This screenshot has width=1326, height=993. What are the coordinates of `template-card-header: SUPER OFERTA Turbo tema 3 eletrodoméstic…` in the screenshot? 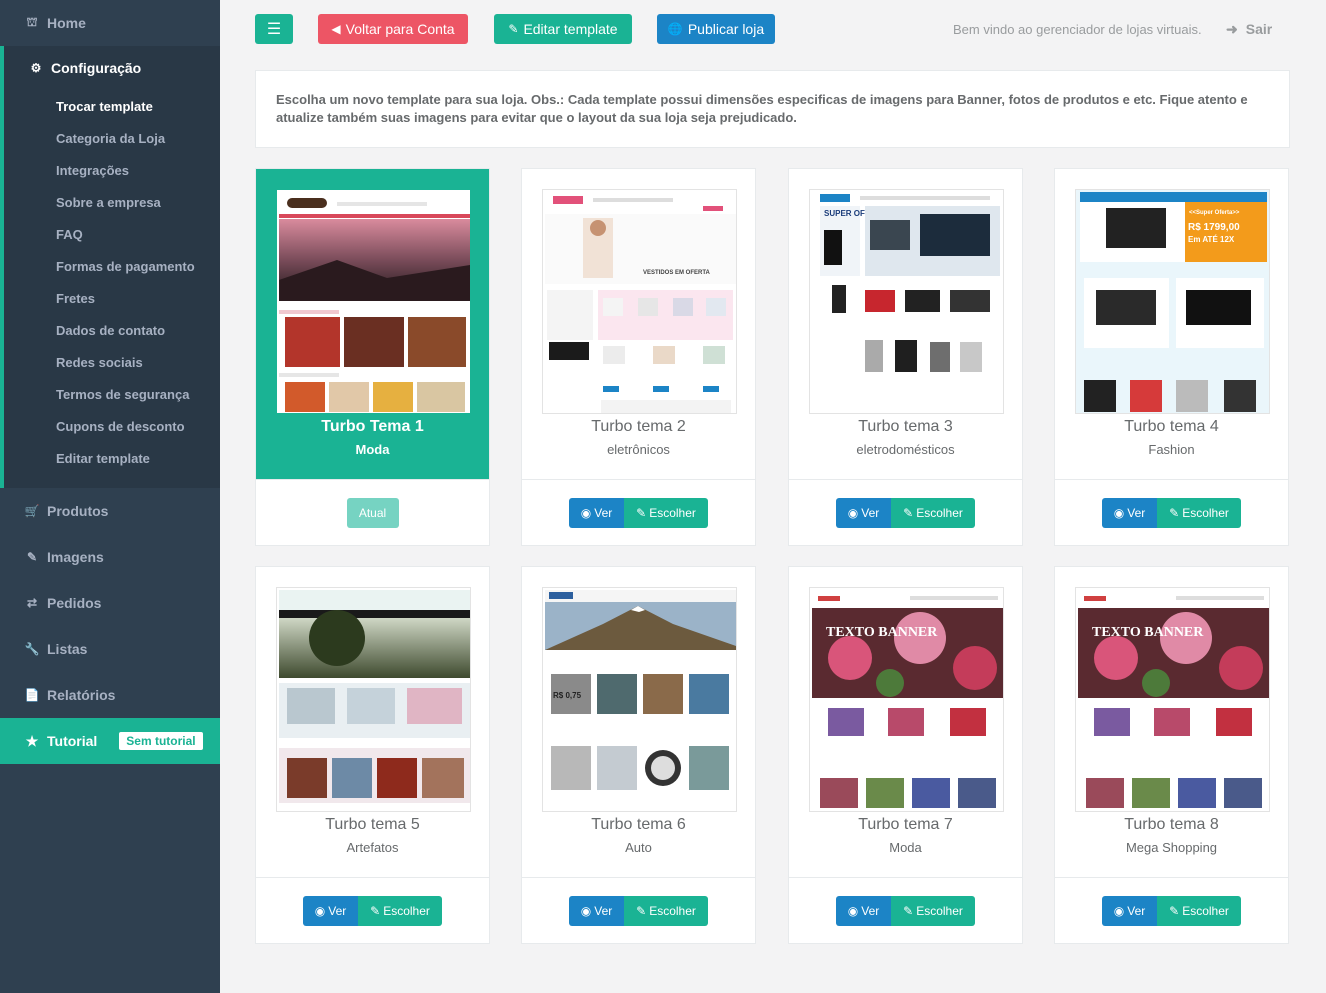 It's located at (905, 324).